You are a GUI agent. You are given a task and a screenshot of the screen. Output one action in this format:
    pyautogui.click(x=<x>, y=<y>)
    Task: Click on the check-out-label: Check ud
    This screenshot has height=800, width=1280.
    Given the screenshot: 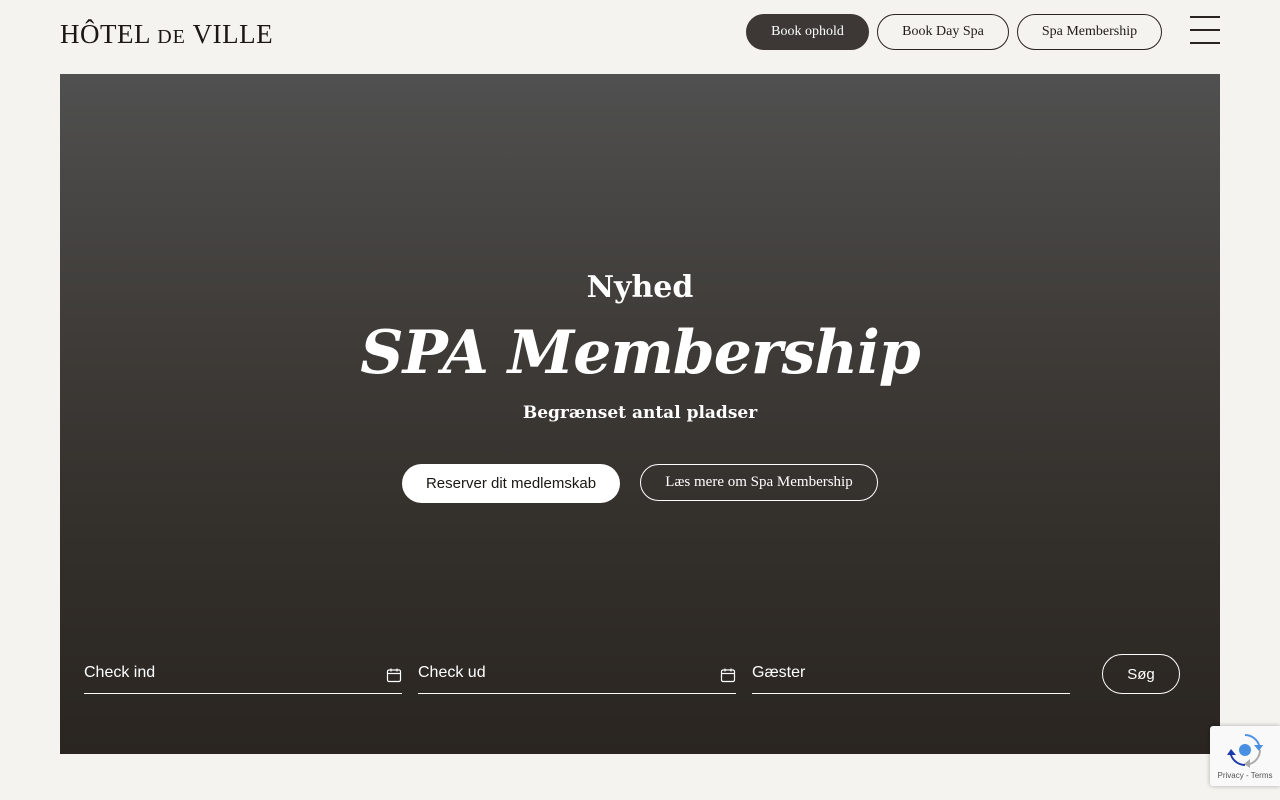 What is the action you would take?
    pyautogui.click(x=452, y=672)
    